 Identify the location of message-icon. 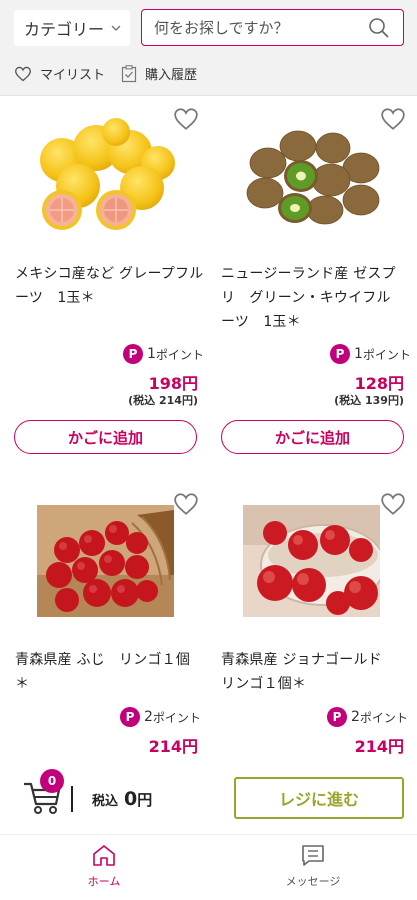
(313, 855).